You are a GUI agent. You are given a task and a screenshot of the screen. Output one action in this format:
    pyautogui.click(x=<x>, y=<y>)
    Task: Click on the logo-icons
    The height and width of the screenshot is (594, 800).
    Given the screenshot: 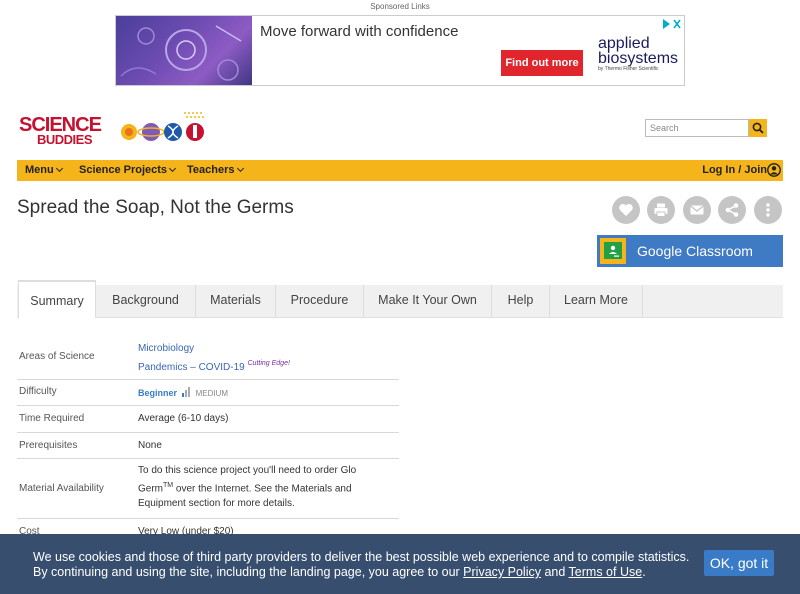 What is the action you would take?
    pyautogui.click(x=162, y=126)
    